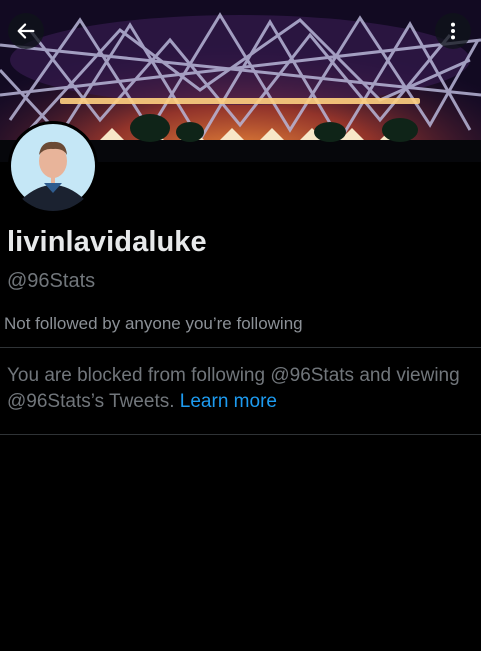  I want to click on more-vertical-icon, so click(453, 31).